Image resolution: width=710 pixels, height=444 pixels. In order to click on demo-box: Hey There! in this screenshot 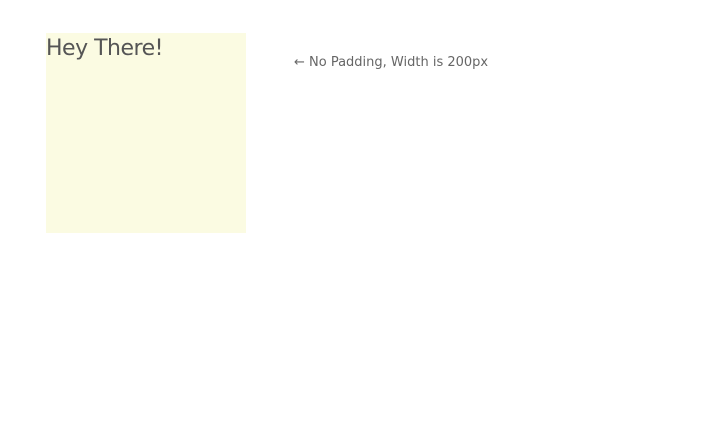, I will do `click(146, 133)`.